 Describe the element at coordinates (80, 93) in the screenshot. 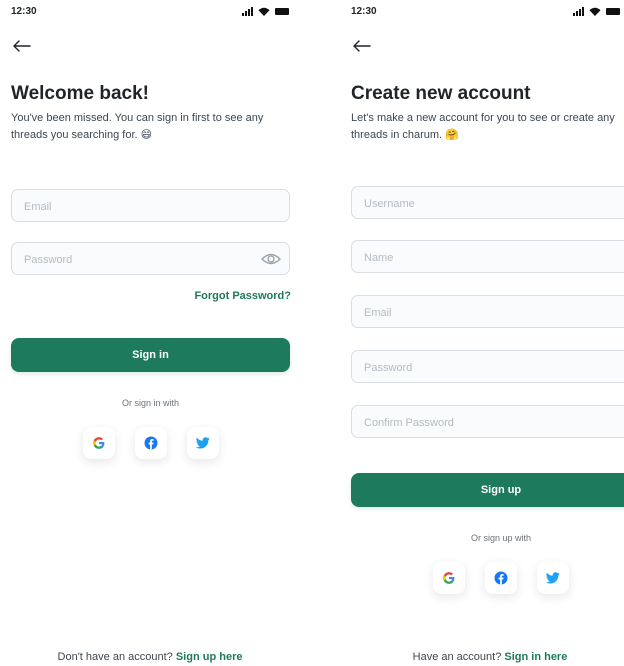

I see `page-title: Welcome back!` at that location.